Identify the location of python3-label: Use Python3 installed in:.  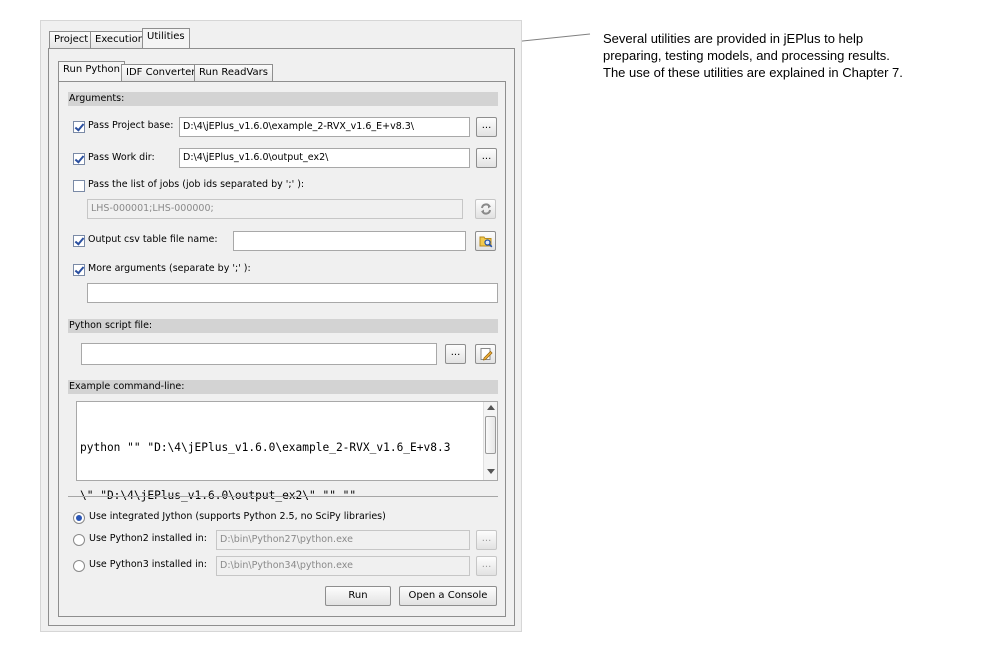
(148, 564).